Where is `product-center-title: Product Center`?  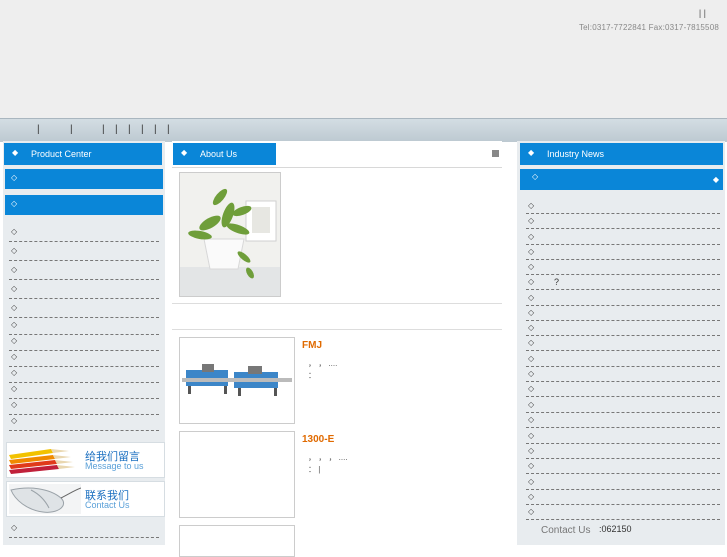
product-center-title: Product Center is located at coordinates (61, 154).